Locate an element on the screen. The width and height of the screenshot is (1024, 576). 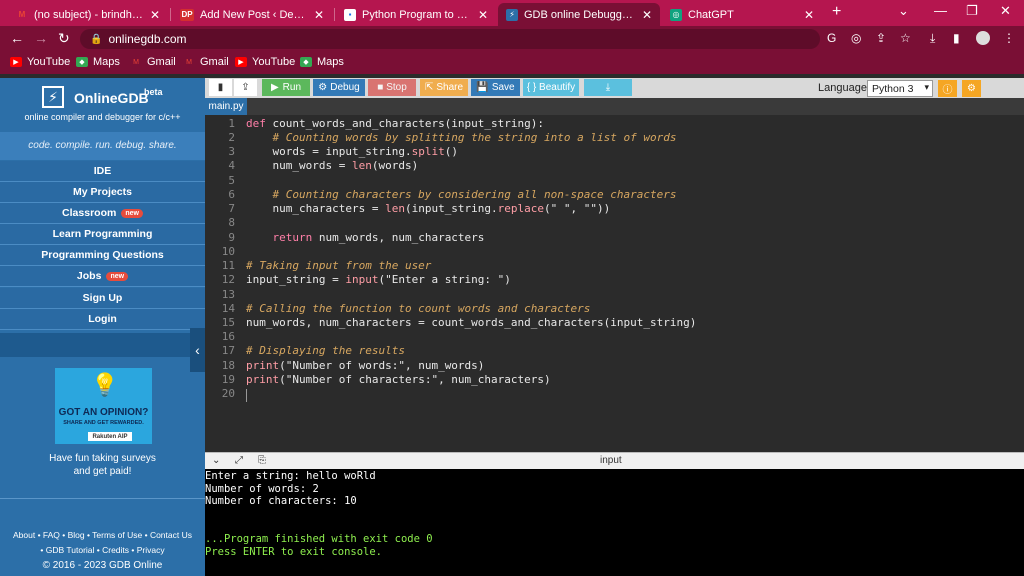
collapse-sidebar-icon: ‹ is located at coordinates (197, 350).